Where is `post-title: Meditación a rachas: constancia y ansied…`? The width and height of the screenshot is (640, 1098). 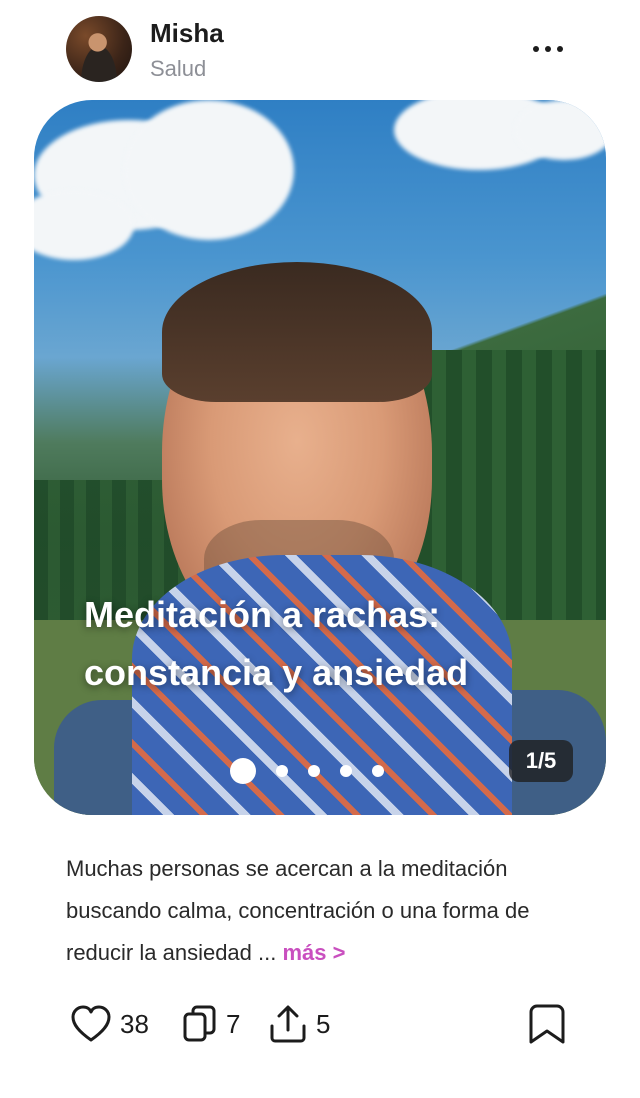 post-title: Meditación a rachas: constancia y ansied… is located at coordinates (276, 643).